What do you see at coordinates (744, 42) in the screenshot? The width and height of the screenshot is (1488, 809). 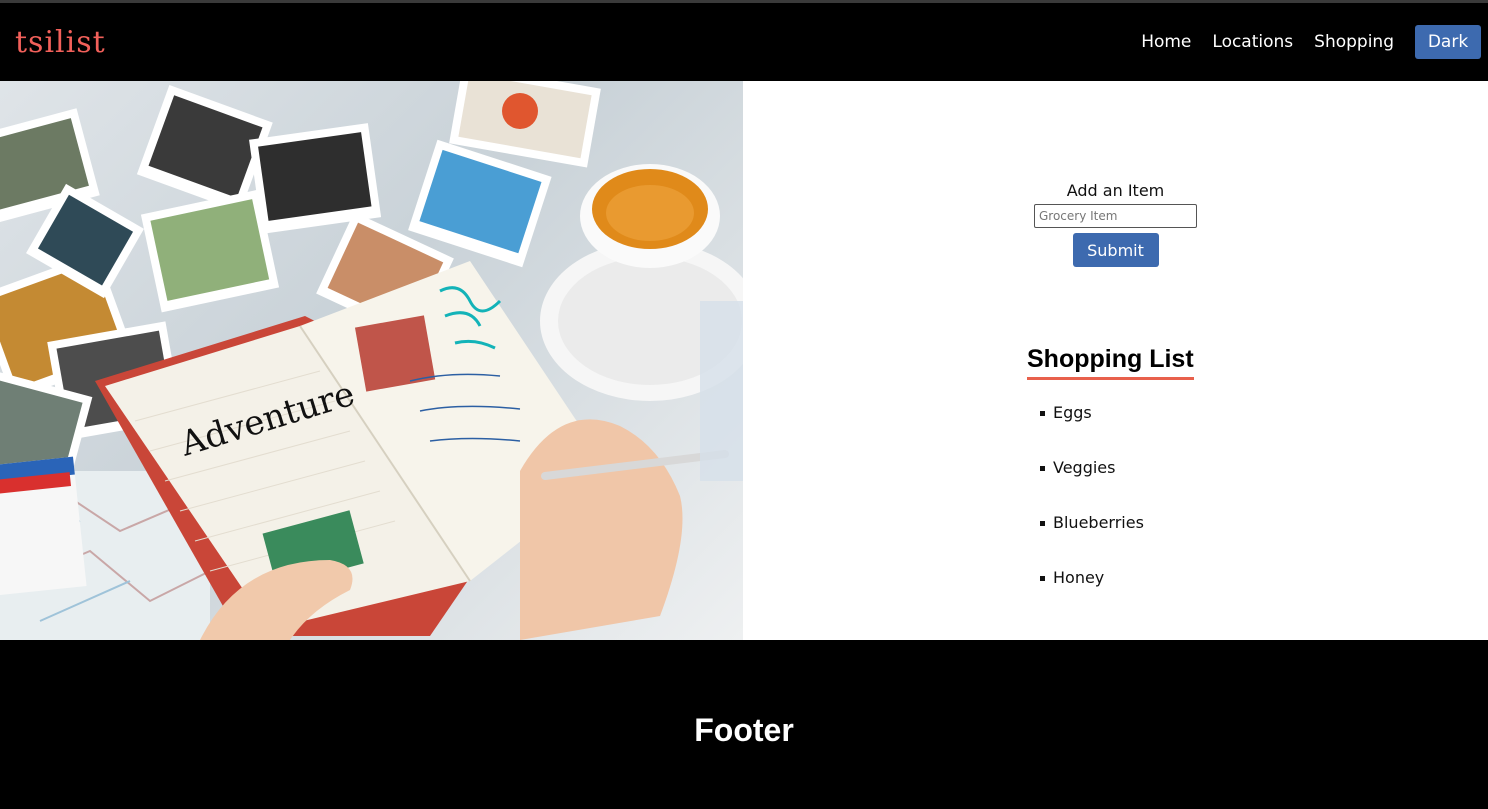 I see `navbar: tsilist Home Locations Shopping Dark` at bounding box center [744, 42].